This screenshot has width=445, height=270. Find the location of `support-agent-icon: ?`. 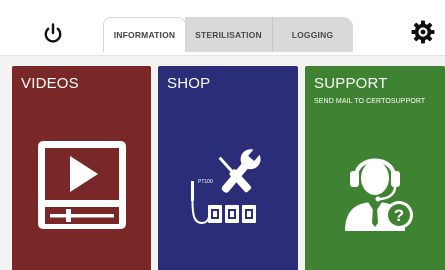

support-agent-icon: ? is located at coordinates (379, 194).